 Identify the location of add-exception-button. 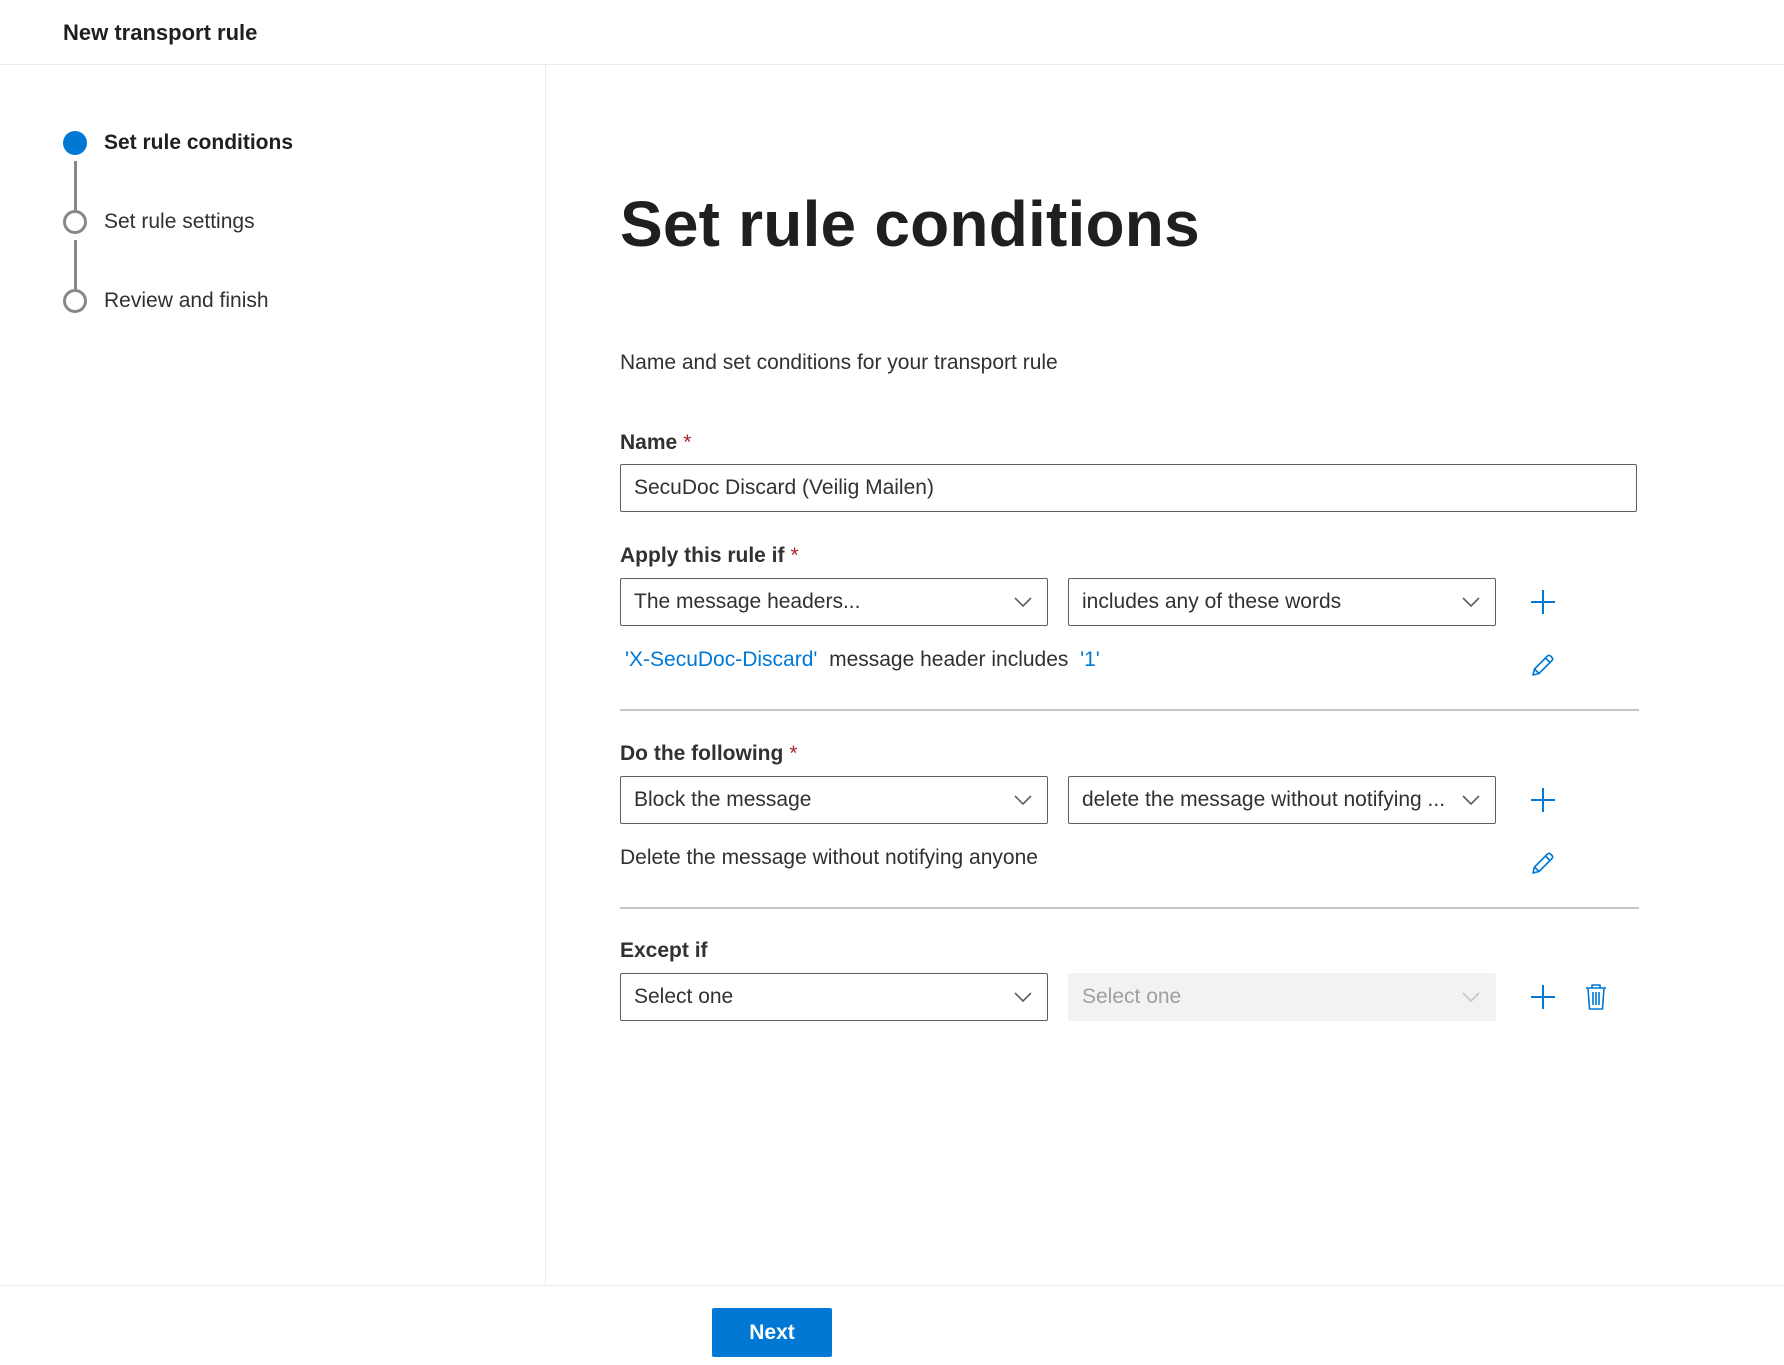
(1543, 997).